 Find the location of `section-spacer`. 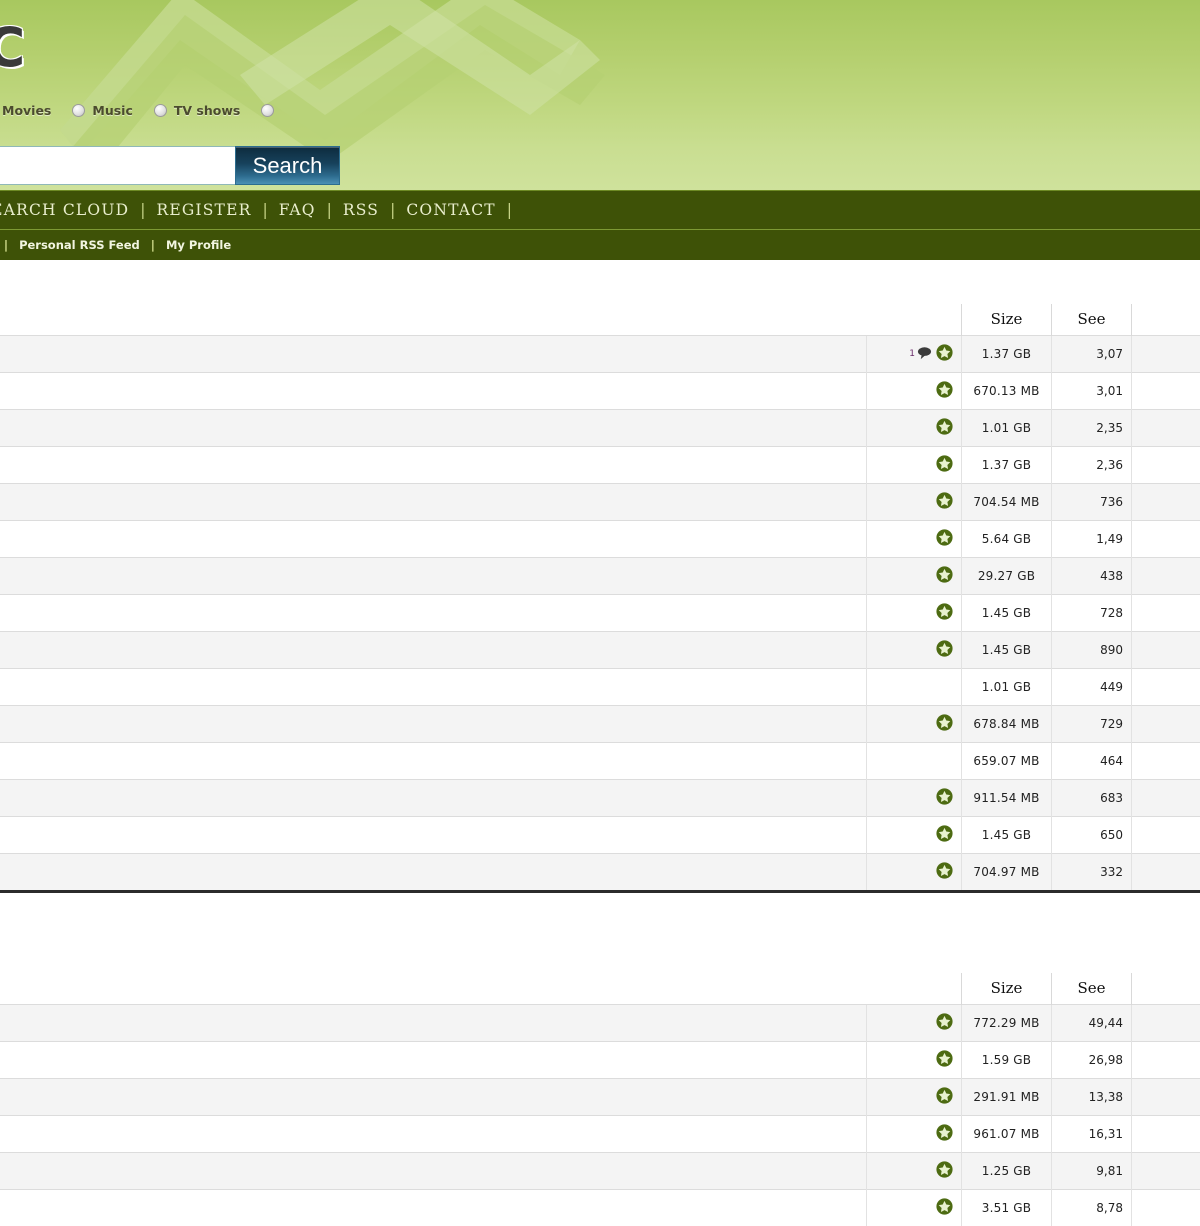

section-spacer is located at coordinates (600, 911).